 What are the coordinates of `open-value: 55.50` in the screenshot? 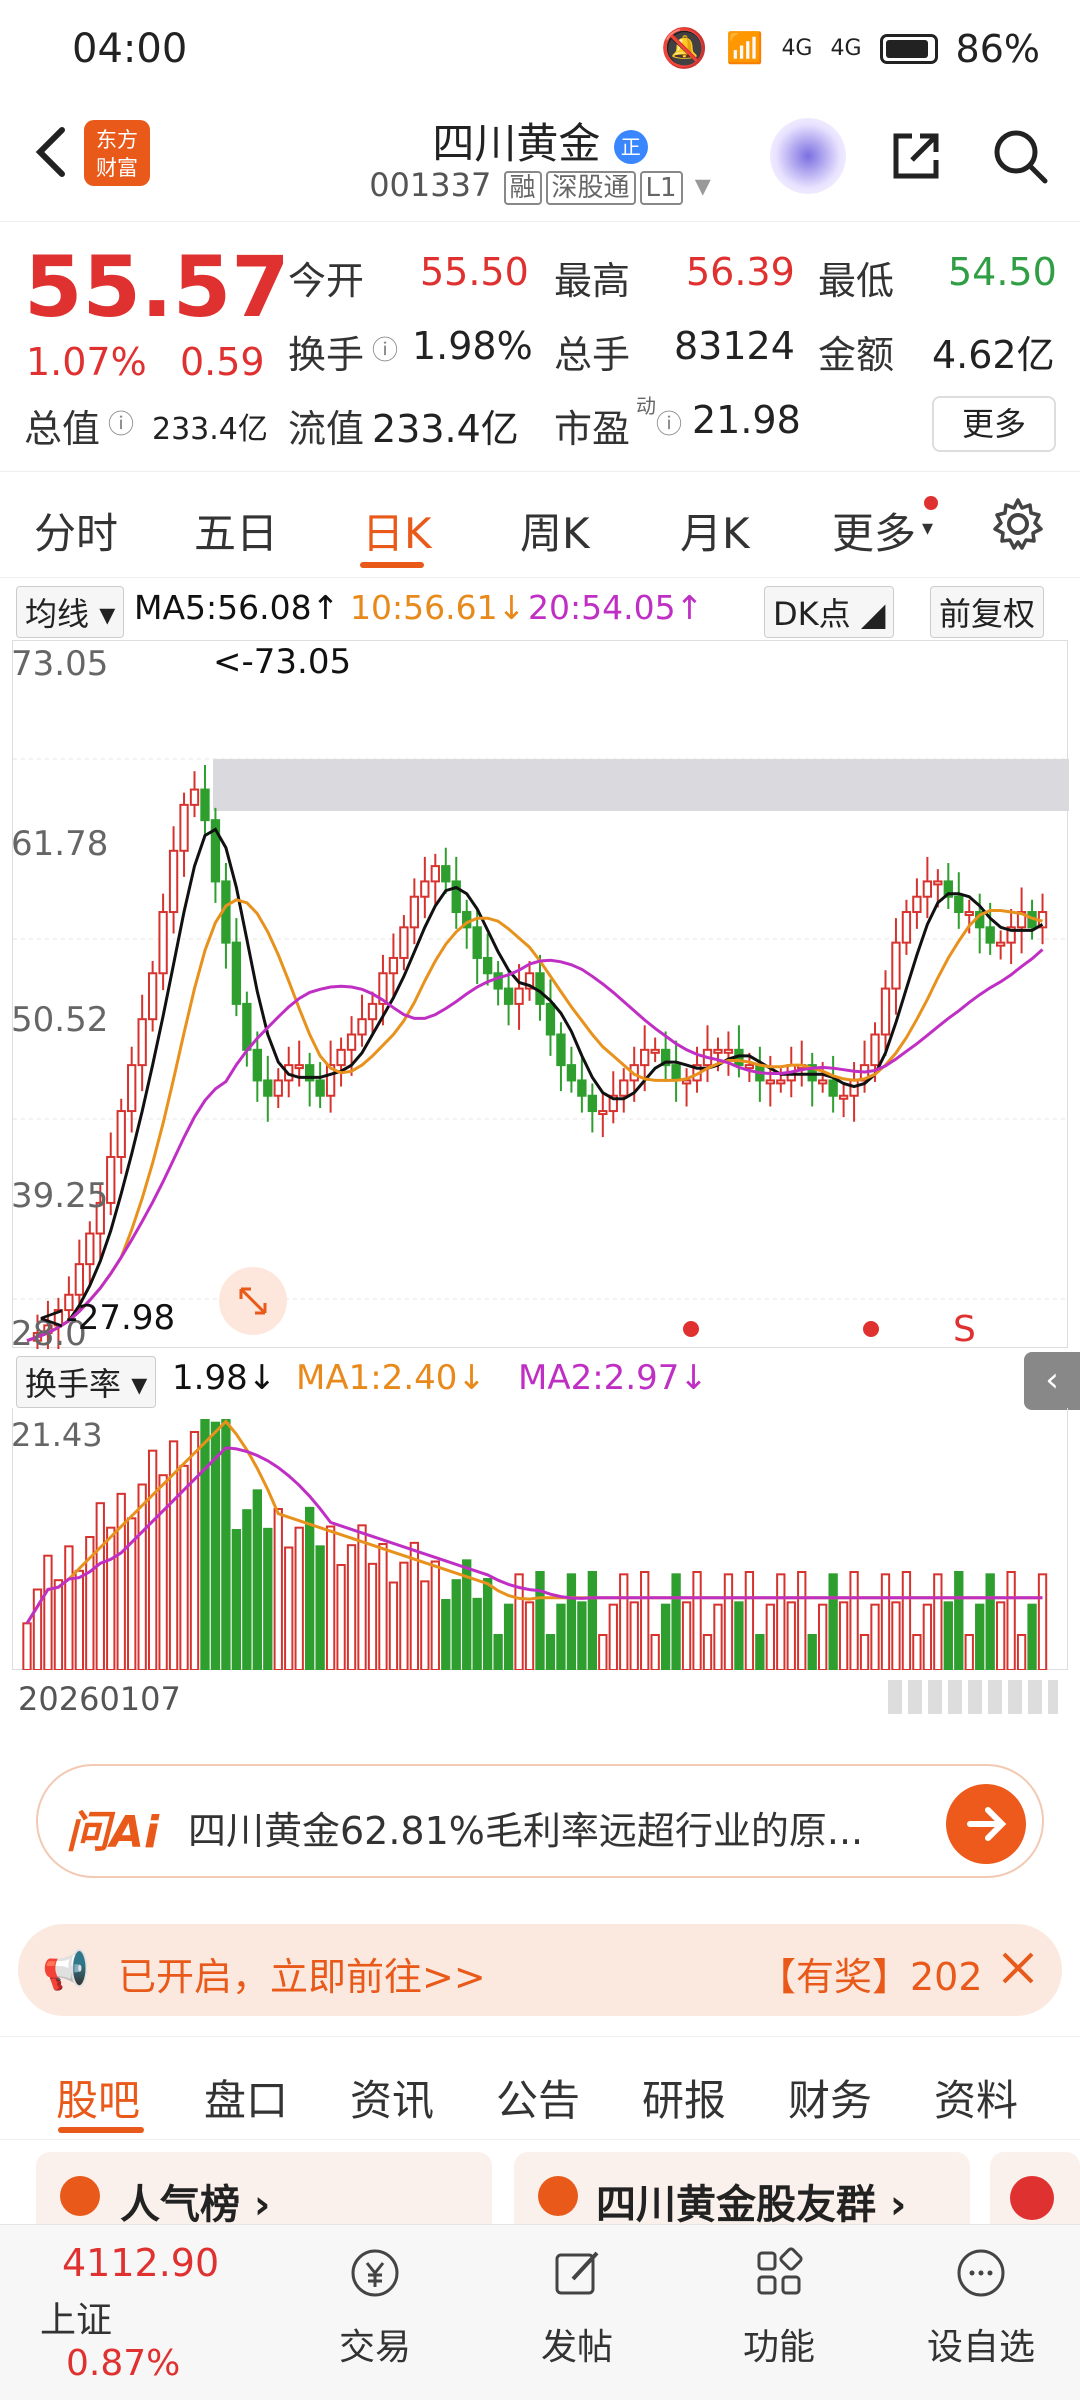 It's located at (474, 272).